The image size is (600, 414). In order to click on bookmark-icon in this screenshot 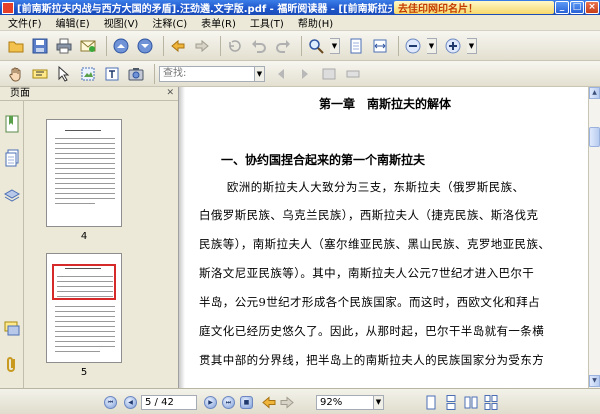, I will do `click(12, 124)`.